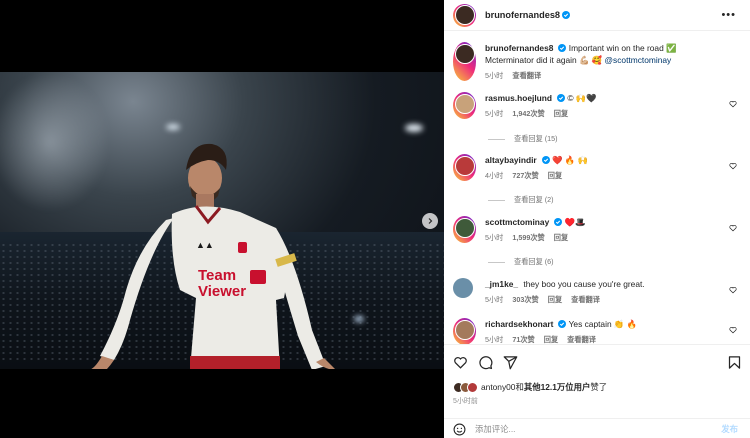  Describe the element at coordinates (528, 113) in the screenshot. I see `comment-like-count: 1,942次赞` at that location.